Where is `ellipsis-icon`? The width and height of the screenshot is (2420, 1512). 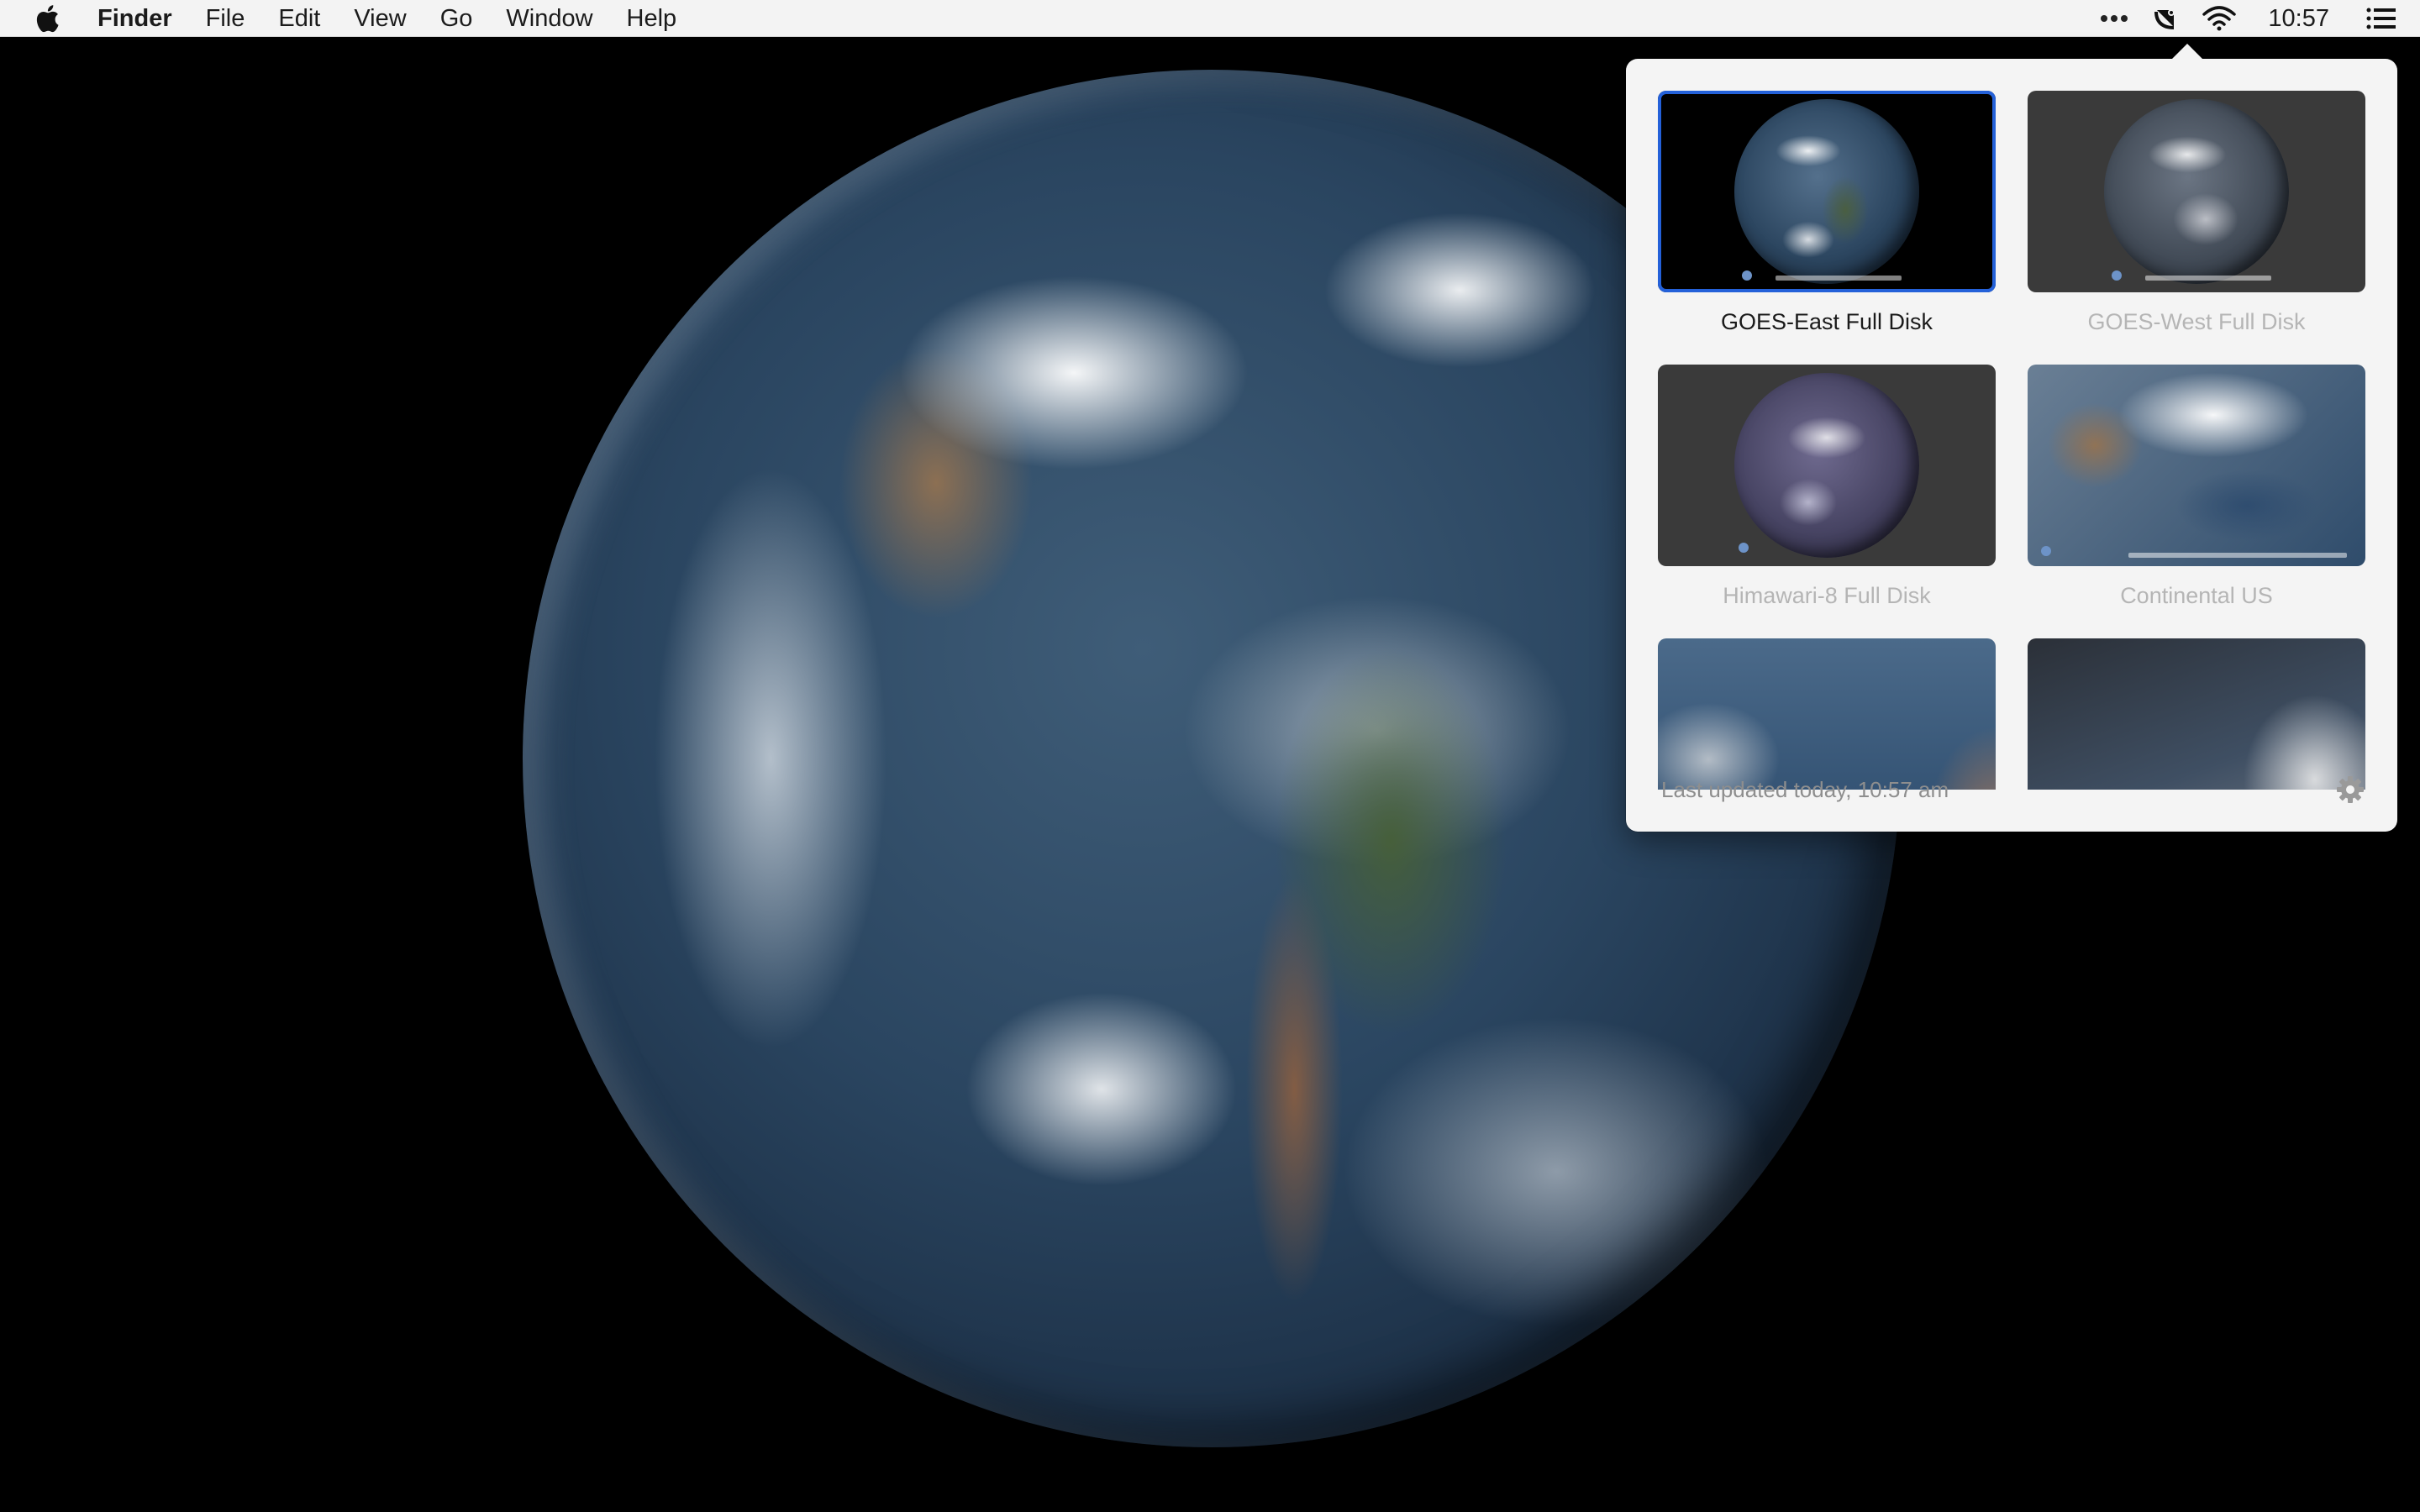
ellipsis-icon is located at coordinates (2114, 18).